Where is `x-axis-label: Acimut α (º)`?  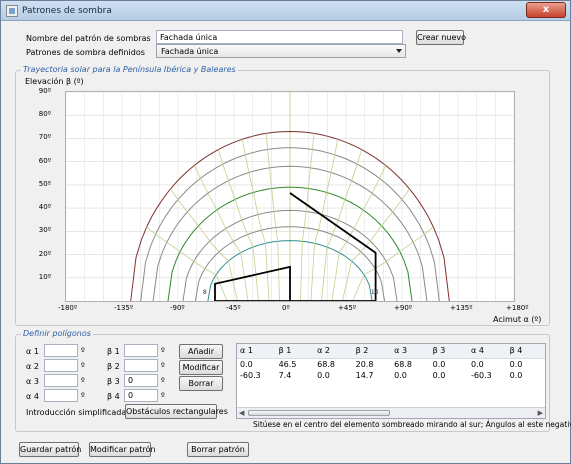
x-axis-label: Acimut α (º) is located at coordinates (517, 319).